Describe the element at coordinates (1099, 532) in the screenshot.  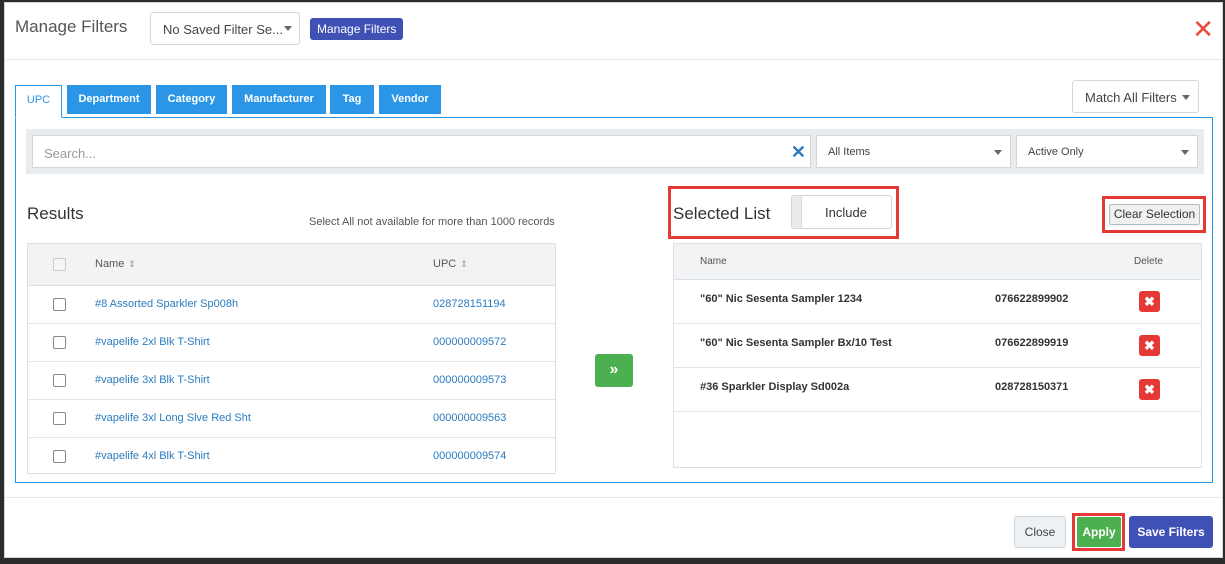
I see `apply-button: Apply` at that location.